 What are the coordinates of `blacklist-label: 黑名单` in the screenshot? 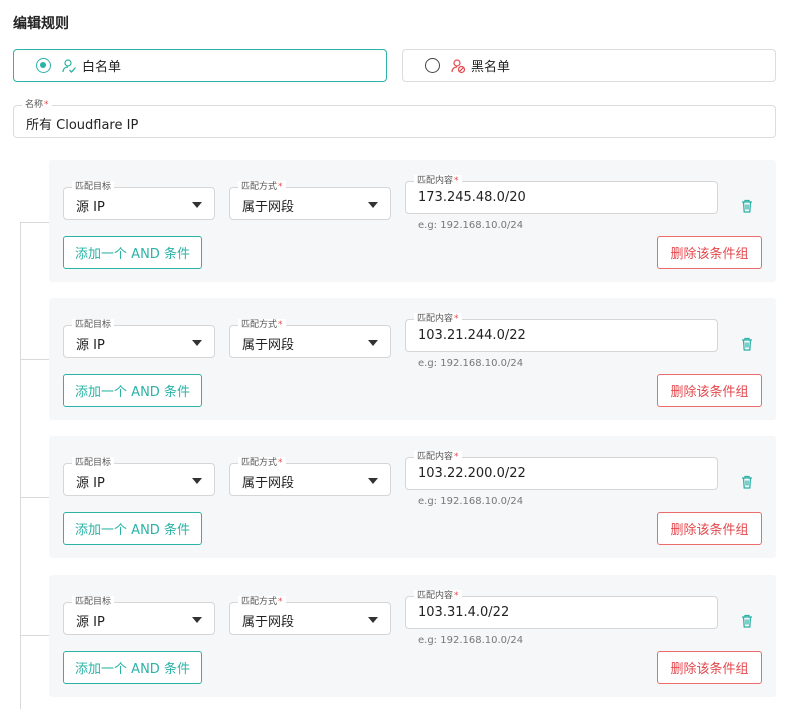 It's located at (491, 67).